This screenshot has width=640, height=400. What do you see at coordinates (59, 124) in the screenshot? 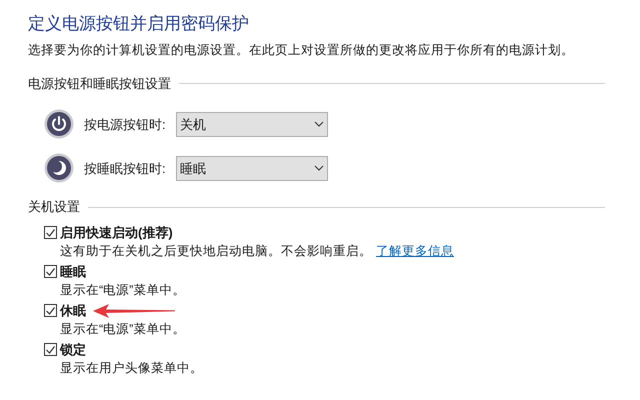
I see `power-icon` at bounding box center [59, 124].